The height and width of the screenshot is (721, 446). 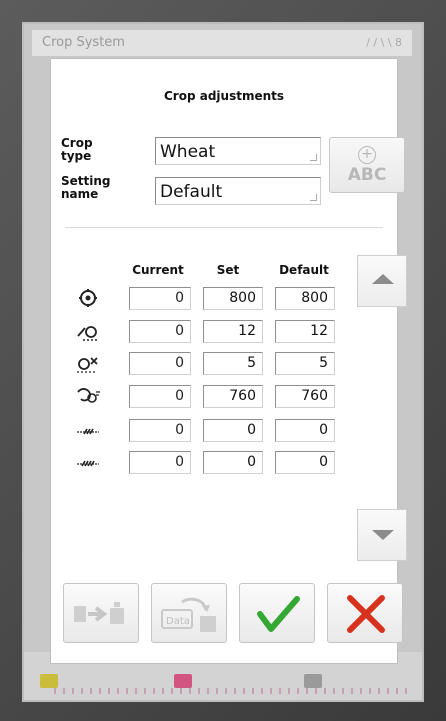 I want to click on transfer-button, so click(x=101, y=613).